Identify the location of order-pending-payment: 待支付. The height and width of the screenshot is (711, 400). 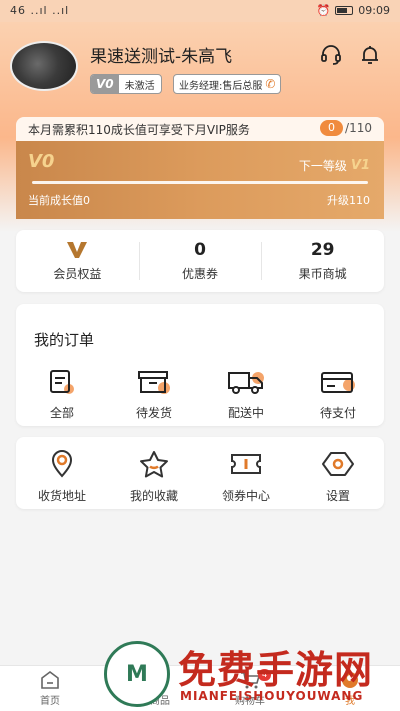
(338, 394).